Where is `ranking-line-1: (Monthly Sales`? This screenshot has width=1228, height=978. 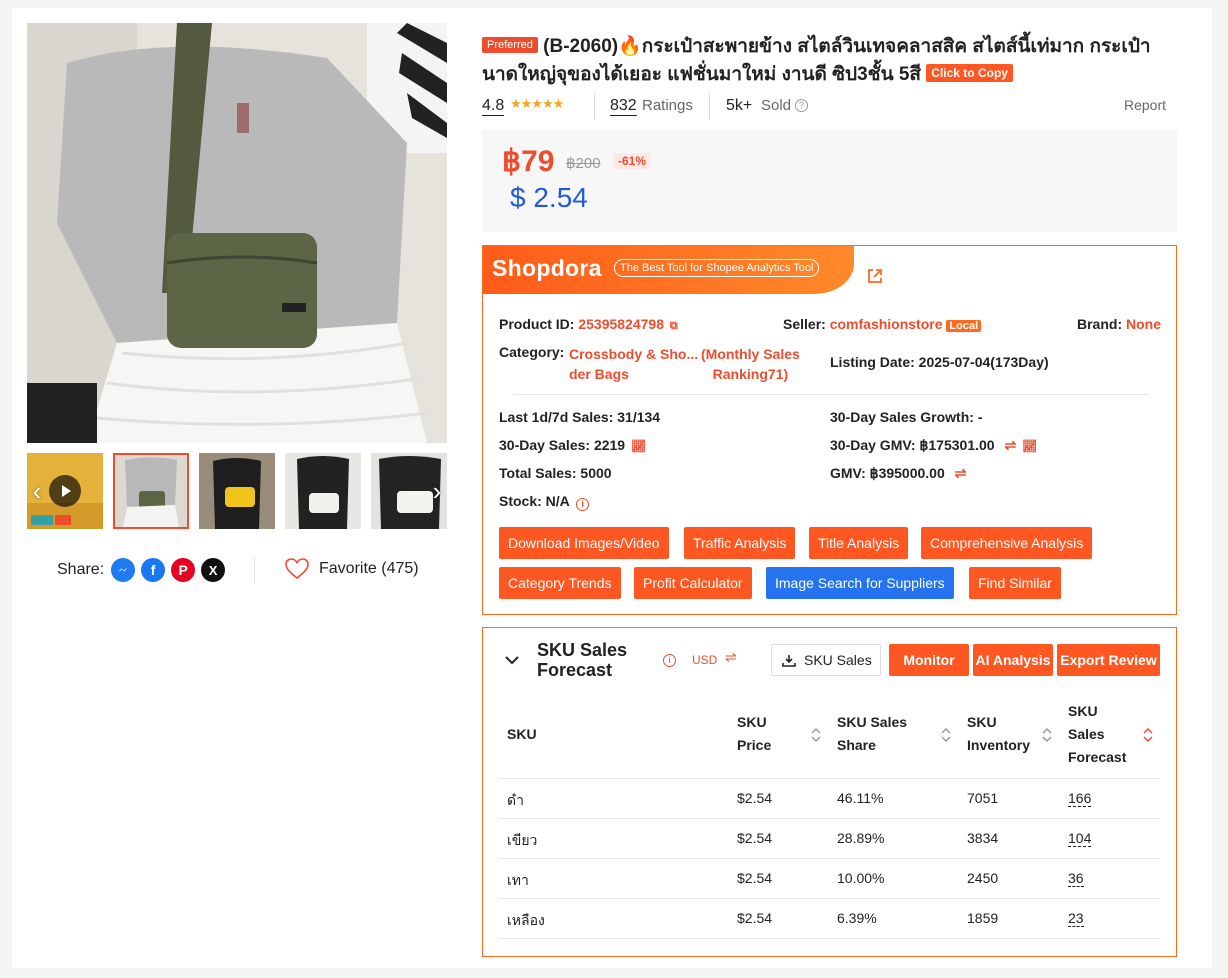 ranking-line-1: (Monthly Sales is located at coordinates (750, 354).